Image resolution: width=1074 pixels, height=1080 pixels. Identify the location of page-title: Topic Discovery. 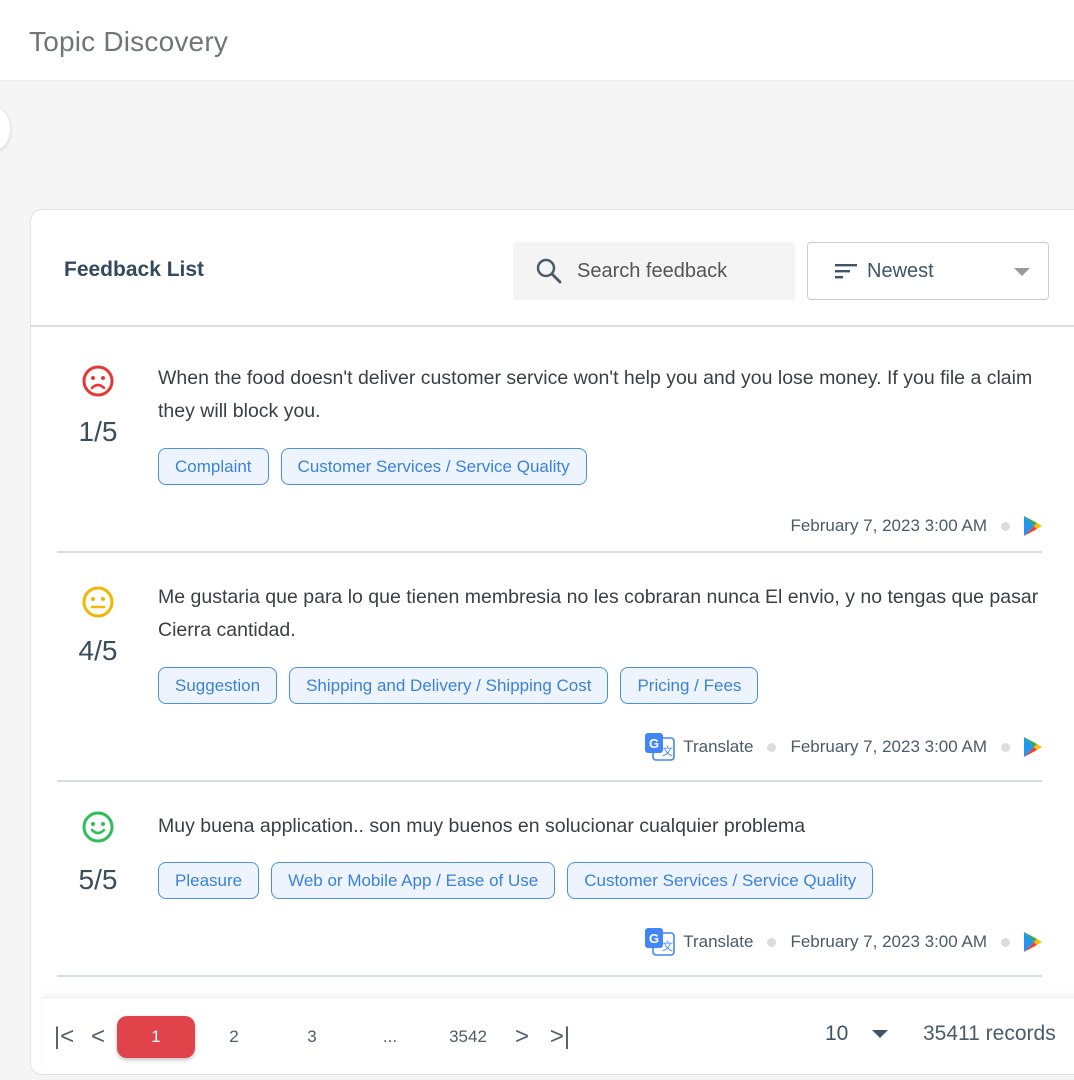
(129, 41).